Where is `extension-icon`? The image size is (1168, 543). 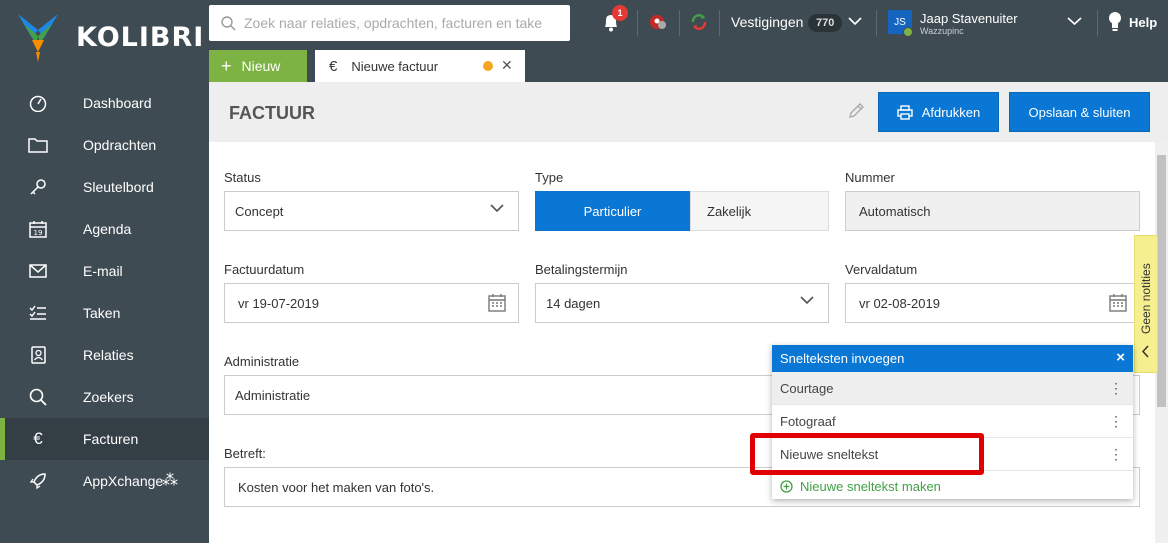 extension-icon is located at coordinates (658, 22).